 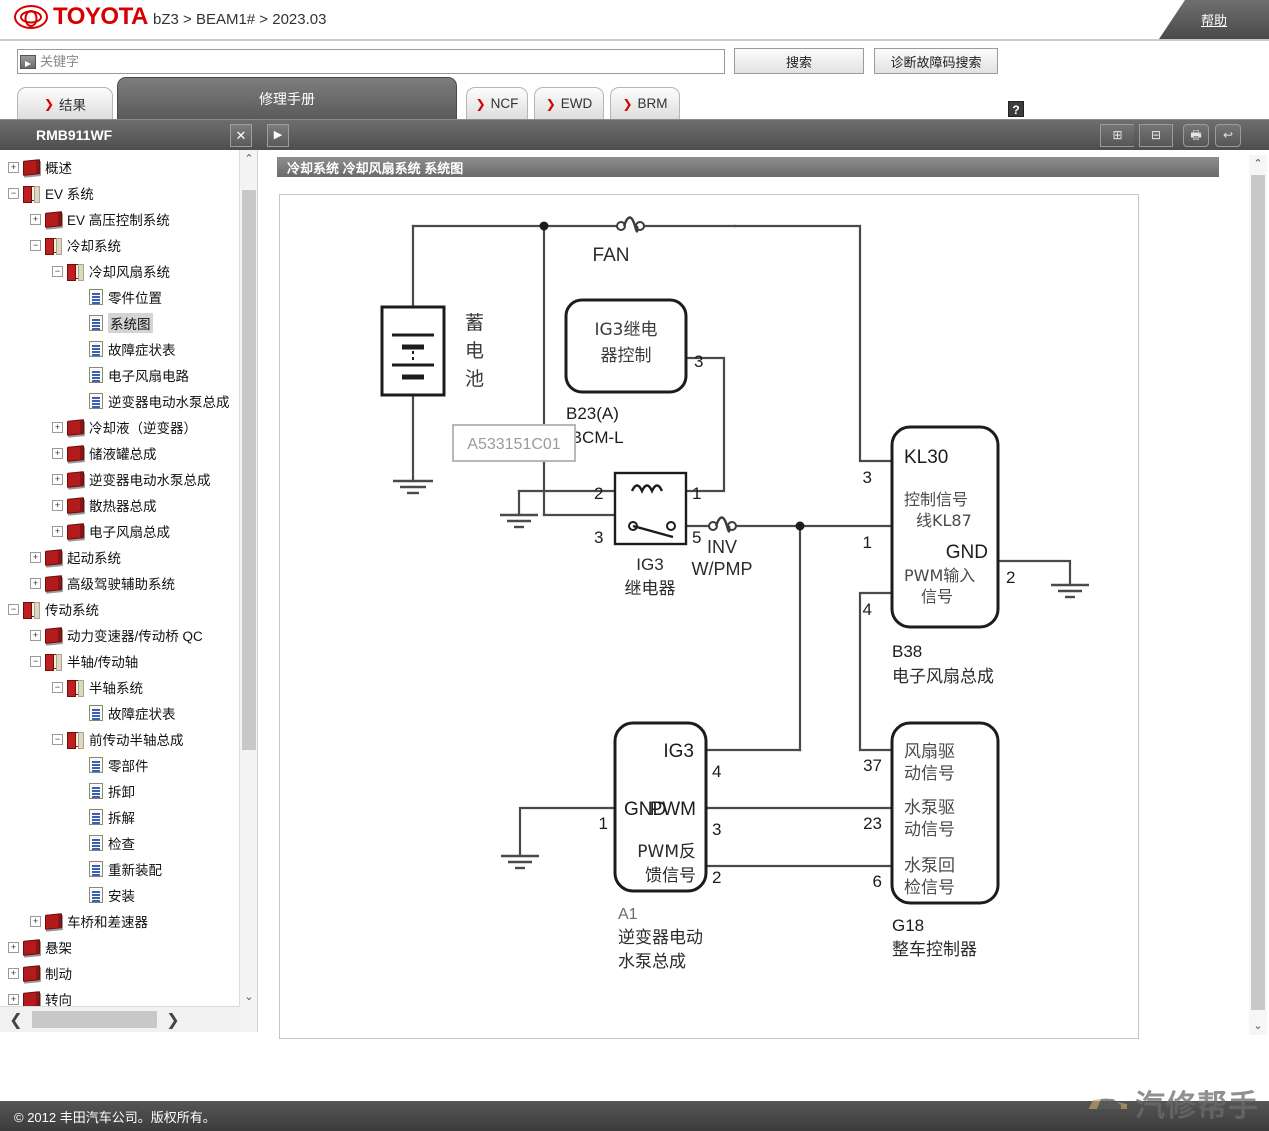 I want to click on dtc-search-button: 诊断故障码搜索, so click(x=936, y=61).